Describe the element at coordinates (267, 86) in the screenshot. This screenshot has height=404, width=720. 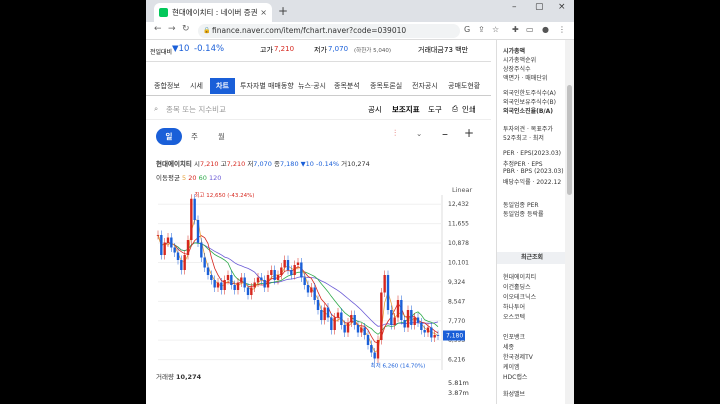
I see `tab-investor-trend: 투자자별 매매동향` at that location.